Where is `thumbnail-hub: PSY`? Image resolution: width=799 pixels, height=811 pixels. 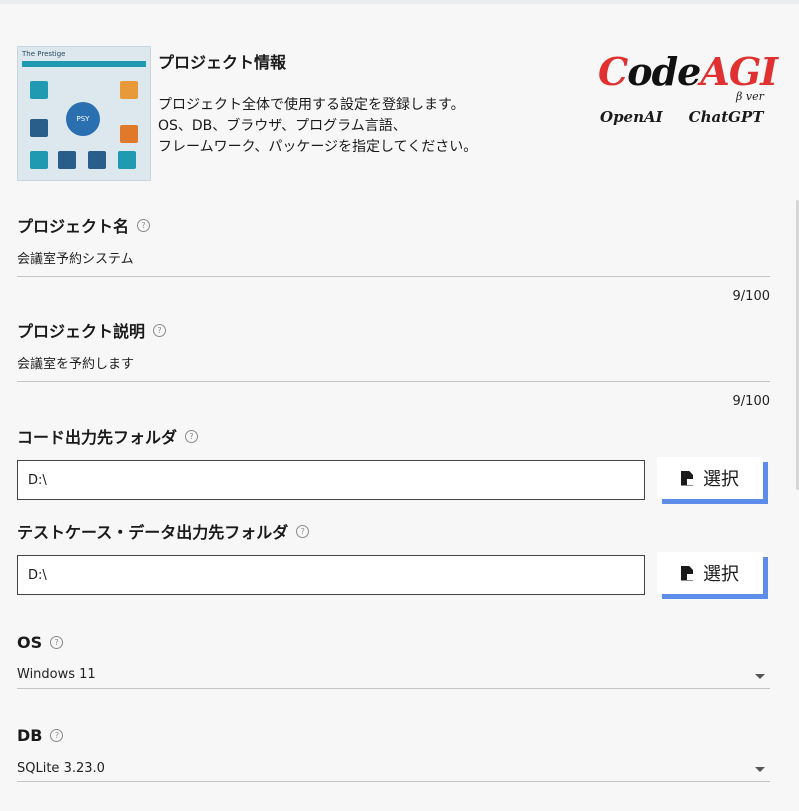 thumbnail-hub: PSY is located at coordinates (83, 119).